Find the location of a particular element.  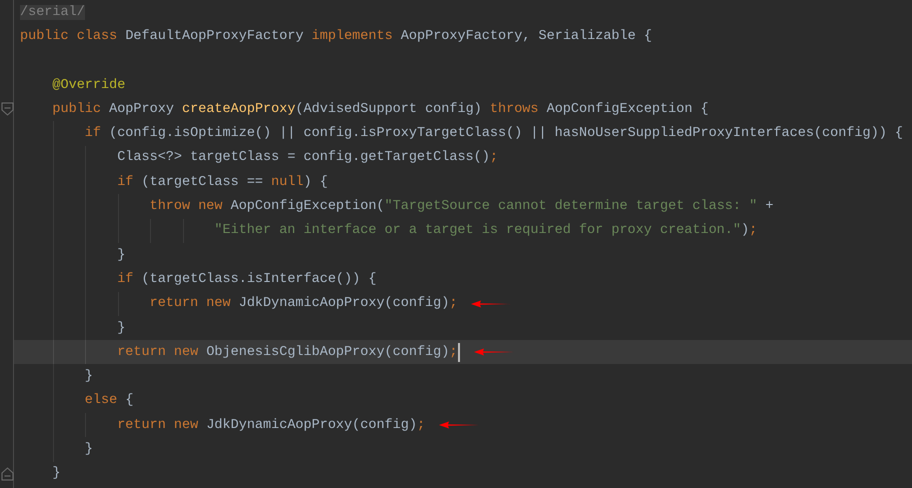

keyword-text: throw new is located at coordinates (187, 206).